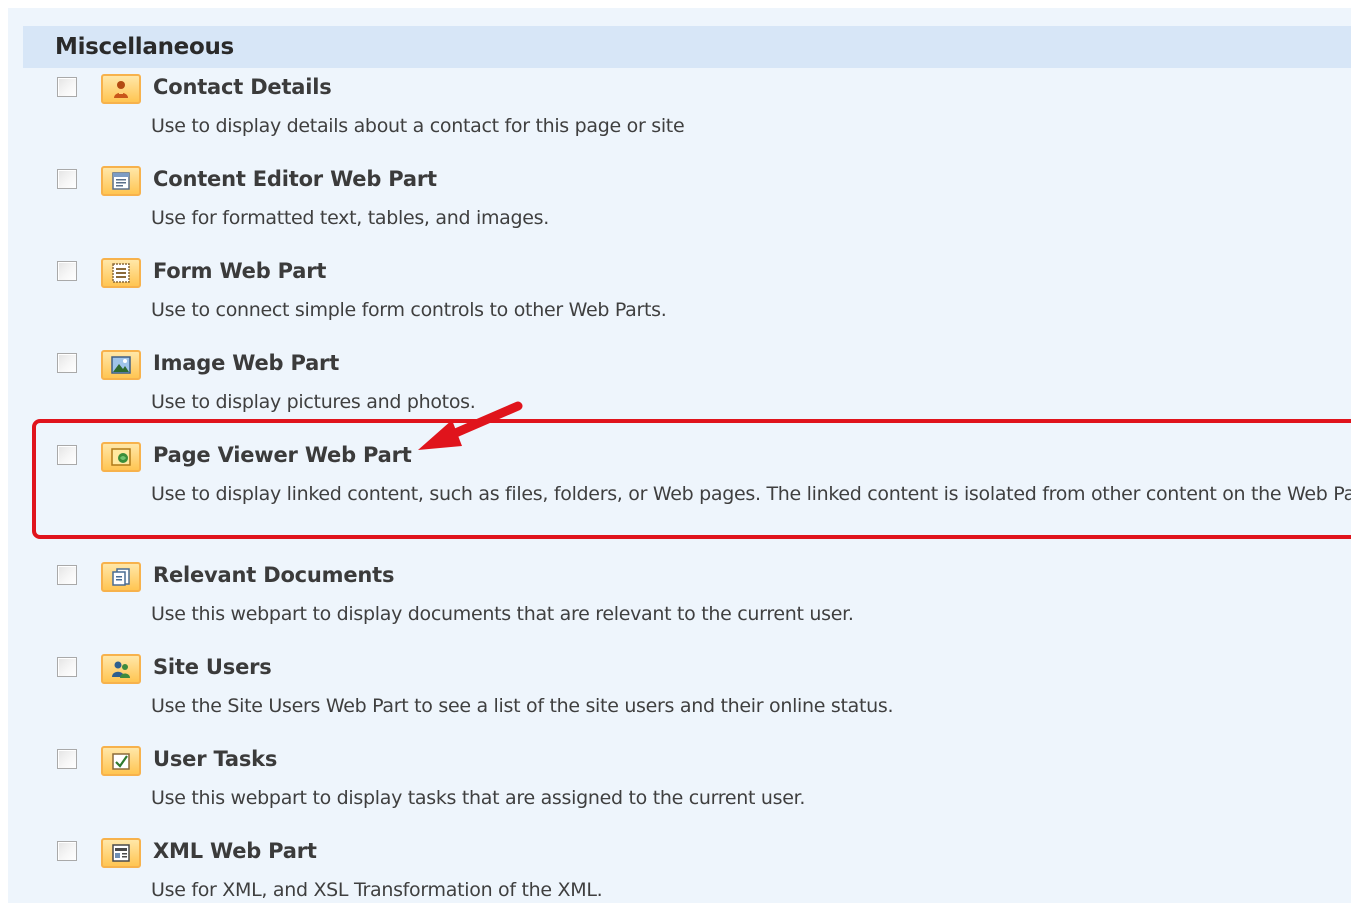 The width and height of the screenshot is (1351, 903). I want to click on web-part-title: User Tasks, so click(215, 759).